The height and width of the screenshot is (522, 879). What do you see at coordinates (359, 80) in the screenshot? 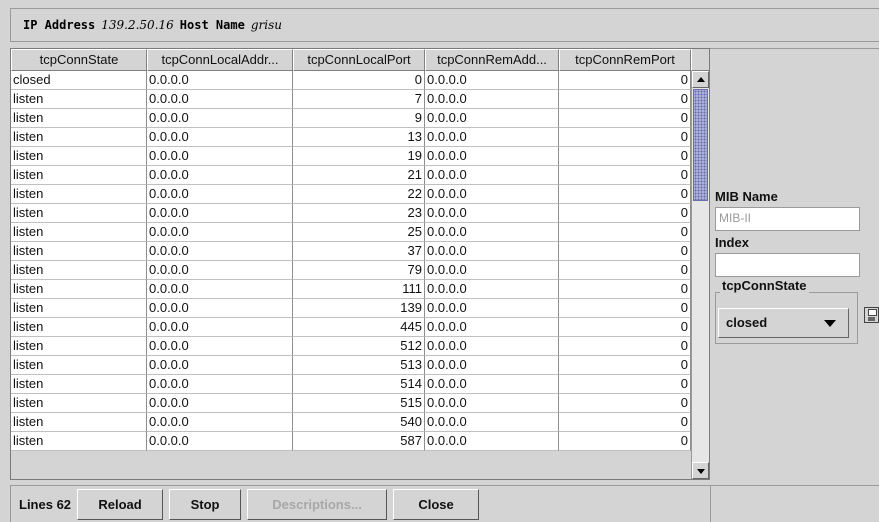
I see `cell-local-port: 0` at bounding box center [359, 80].